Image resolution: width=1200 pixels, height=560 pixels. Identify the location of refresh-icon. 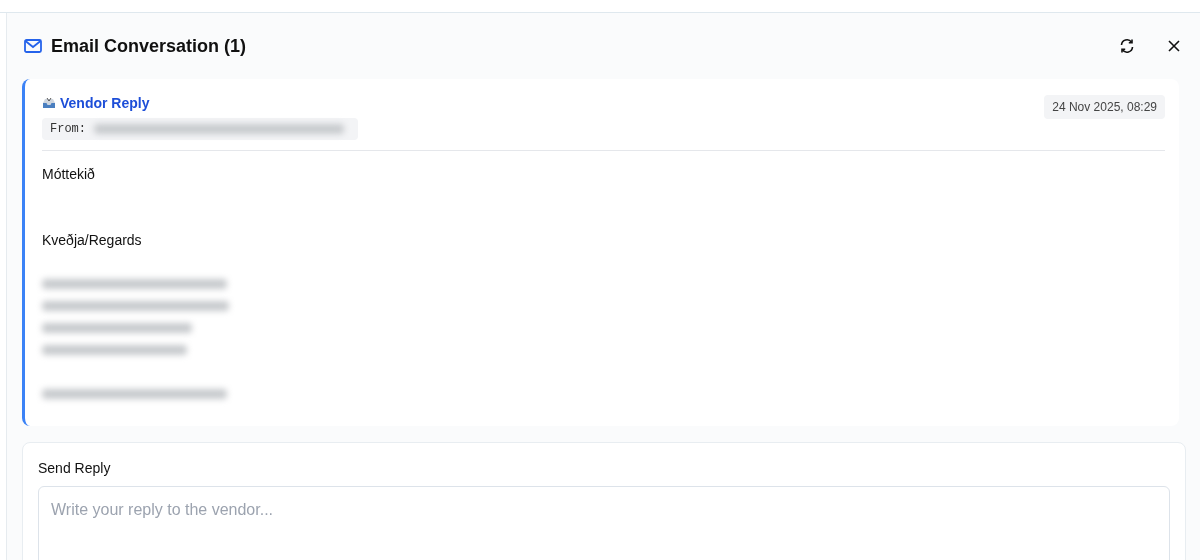
(1127, 46).